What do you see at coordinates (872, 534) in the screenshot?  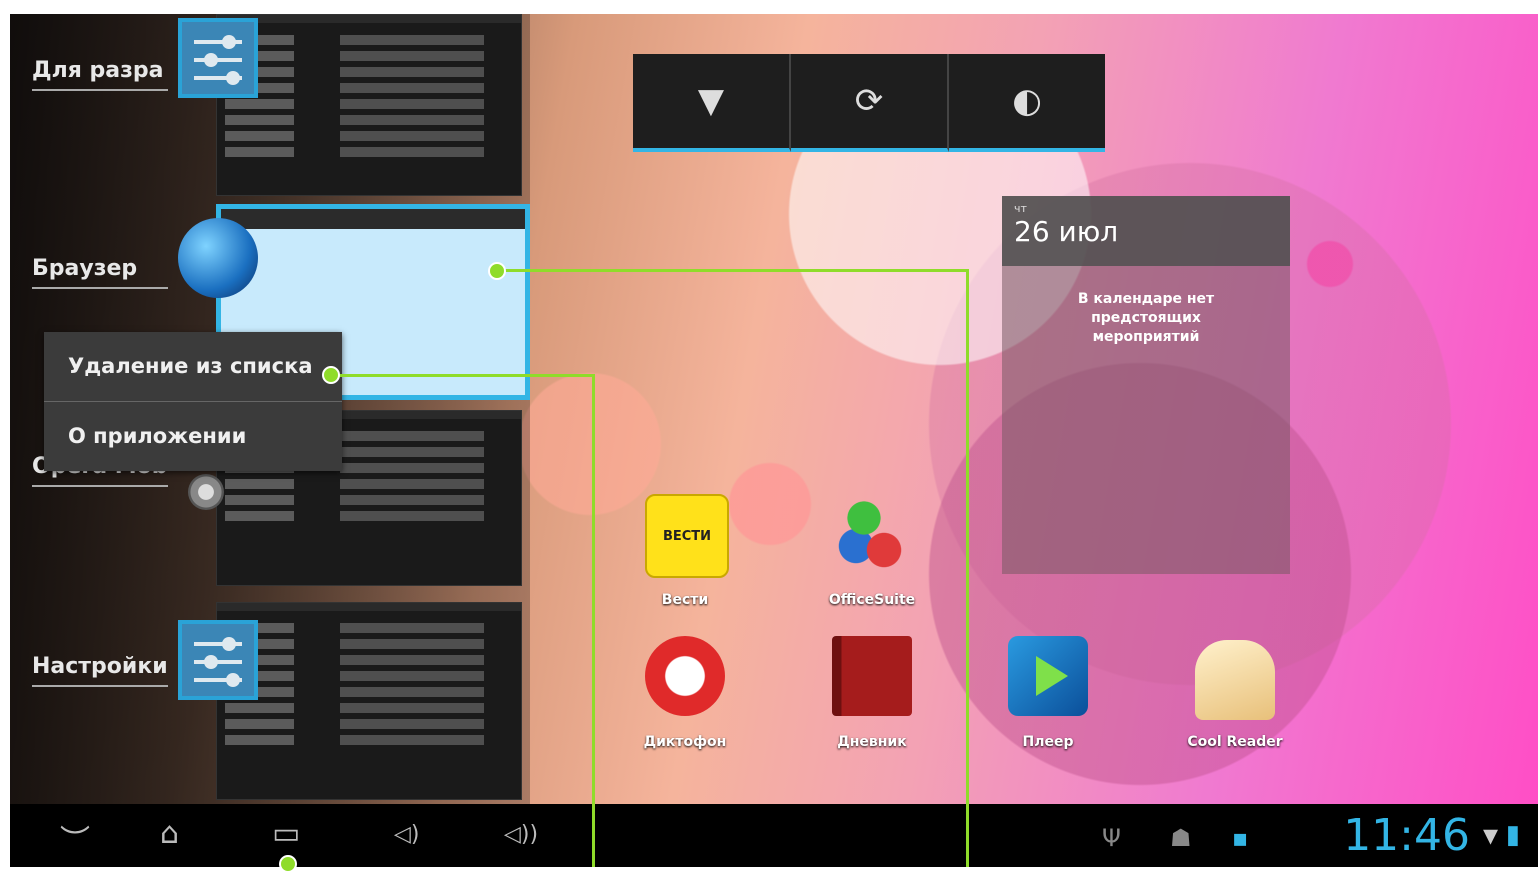 I see `officesuite-icon` at bounding box center [872, 534].